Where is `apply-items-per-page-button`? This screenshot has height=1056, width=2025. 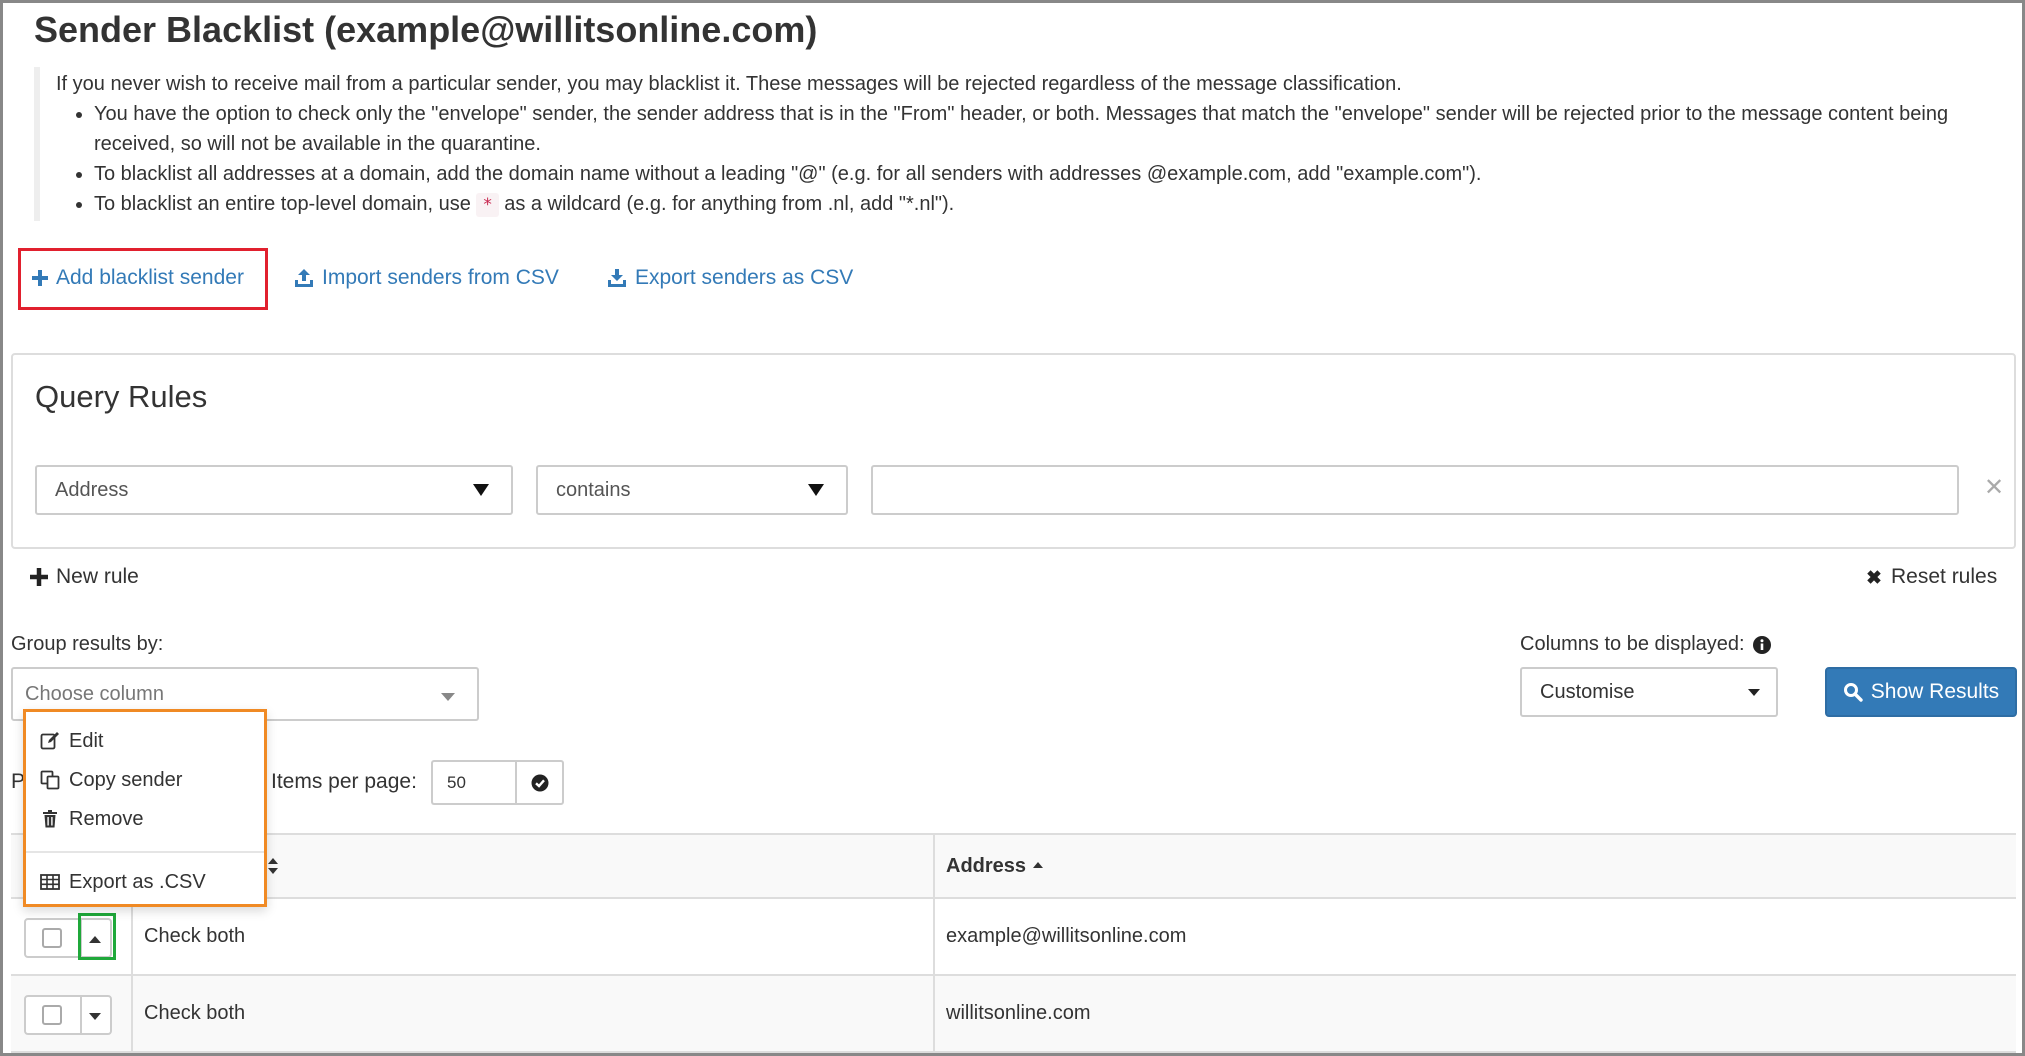 apply-items-per-page-button is located at coordinates (539, 782).